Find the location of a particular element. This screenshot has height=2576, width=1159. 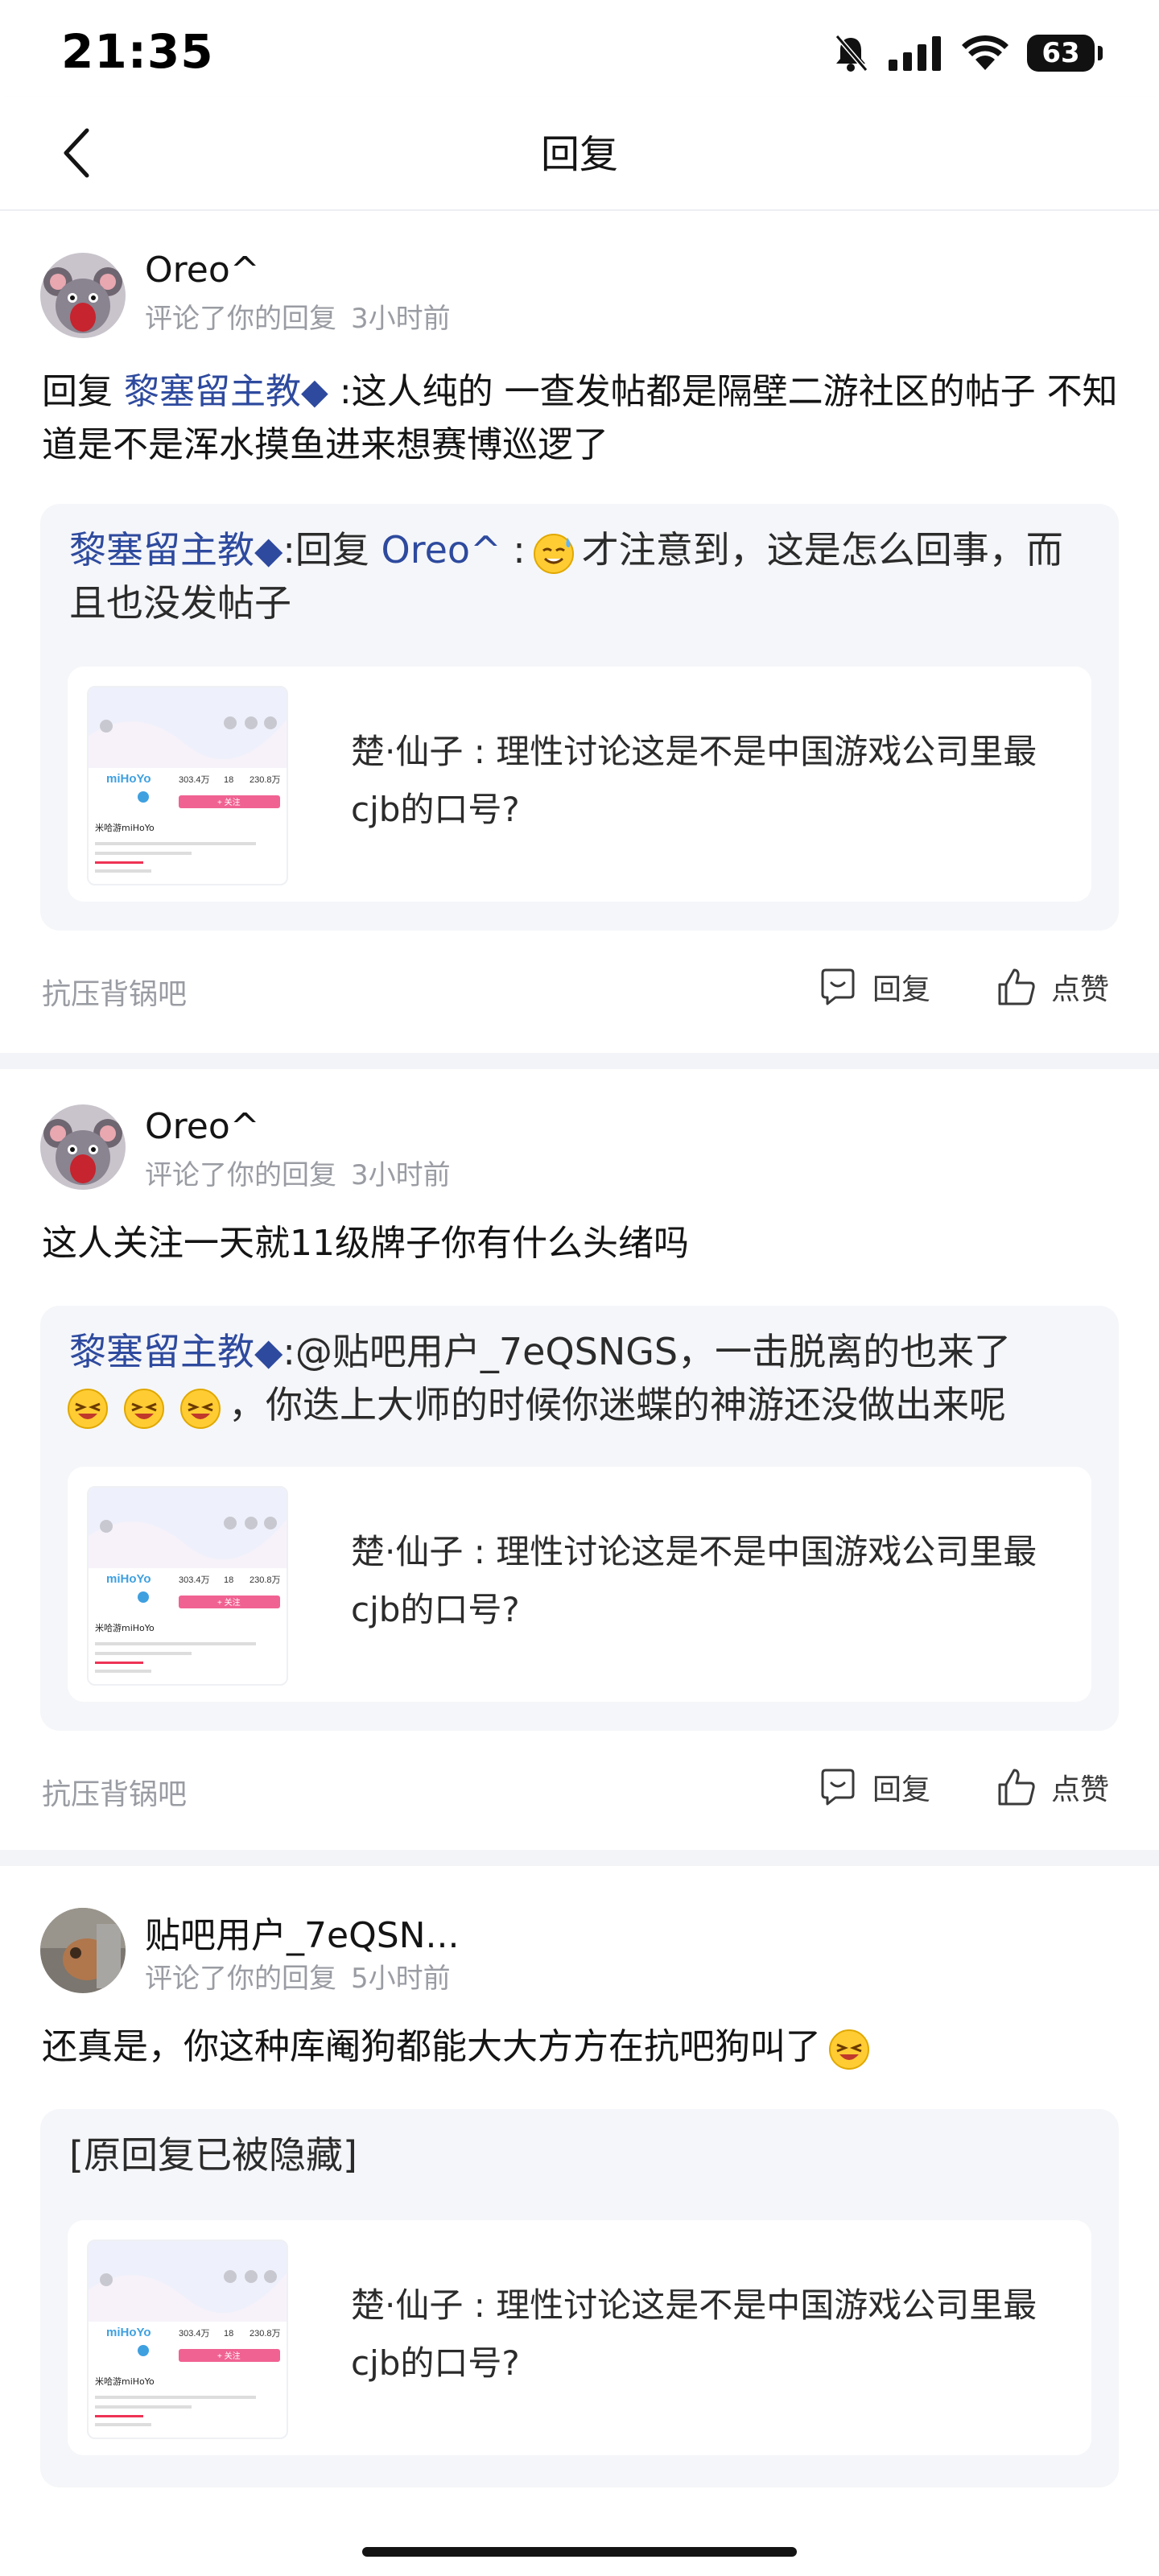

timestamp: 5小时前 is located at coordinates (401, 1979).